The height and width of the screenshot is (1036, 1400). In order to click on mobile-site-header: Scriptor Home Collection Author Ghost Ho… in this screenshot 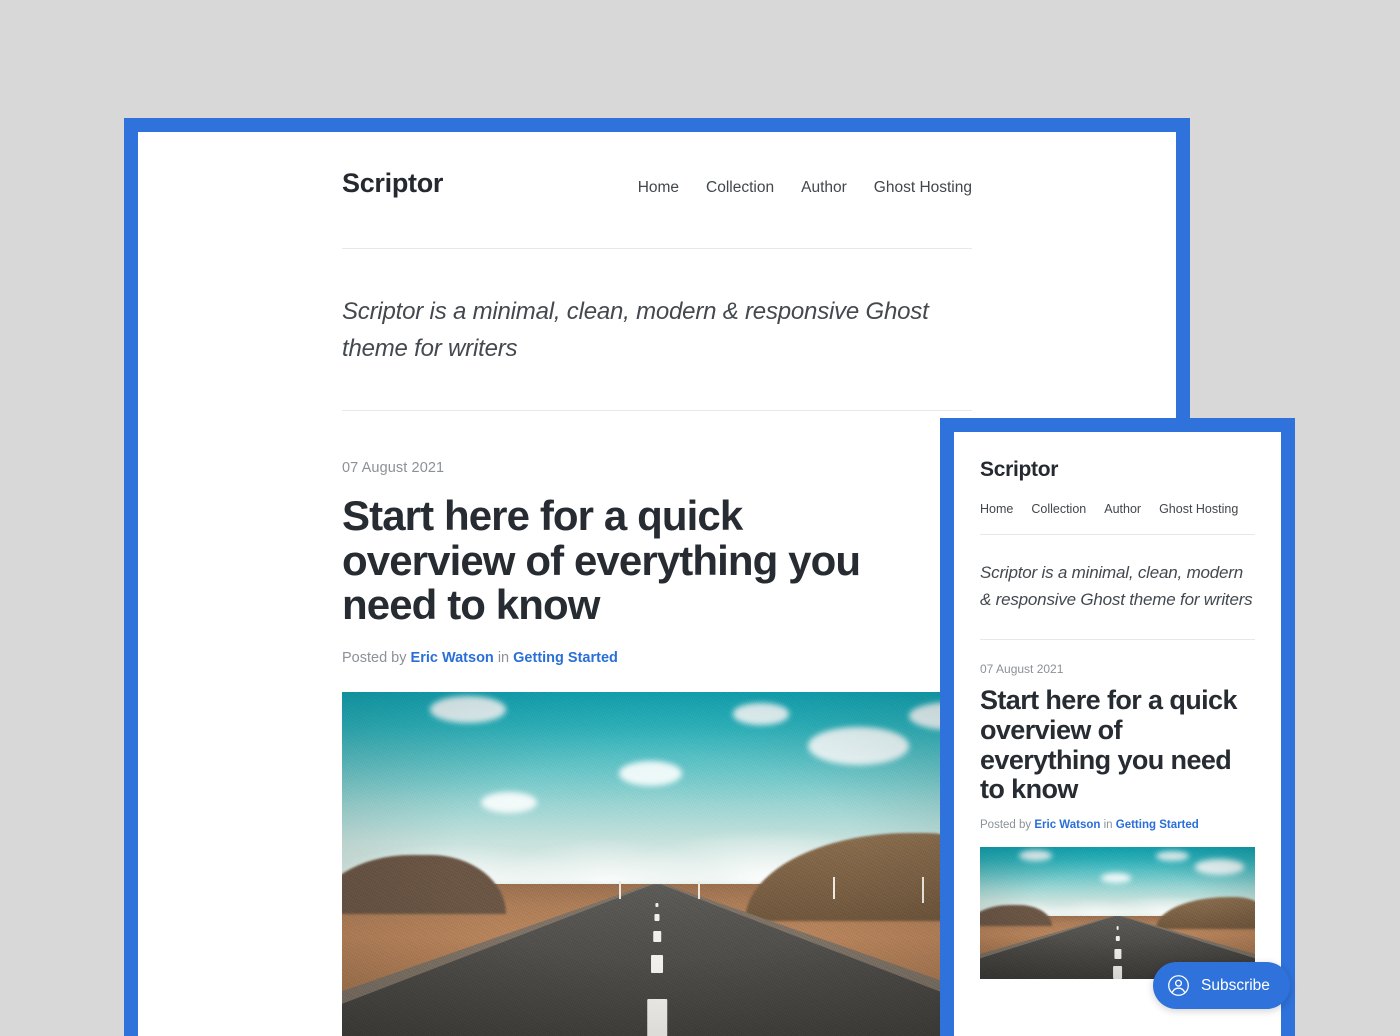, I will do `click(1117, 474)`.